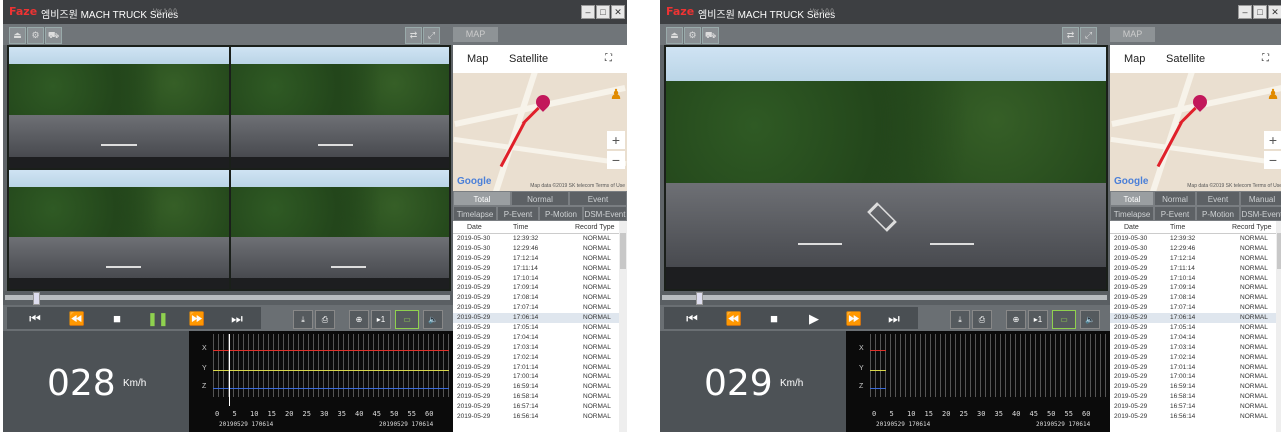  What do you see at coordinates (227, 297) in the screenshot?
I see `seek-bar` at bounding box center [227, 297].